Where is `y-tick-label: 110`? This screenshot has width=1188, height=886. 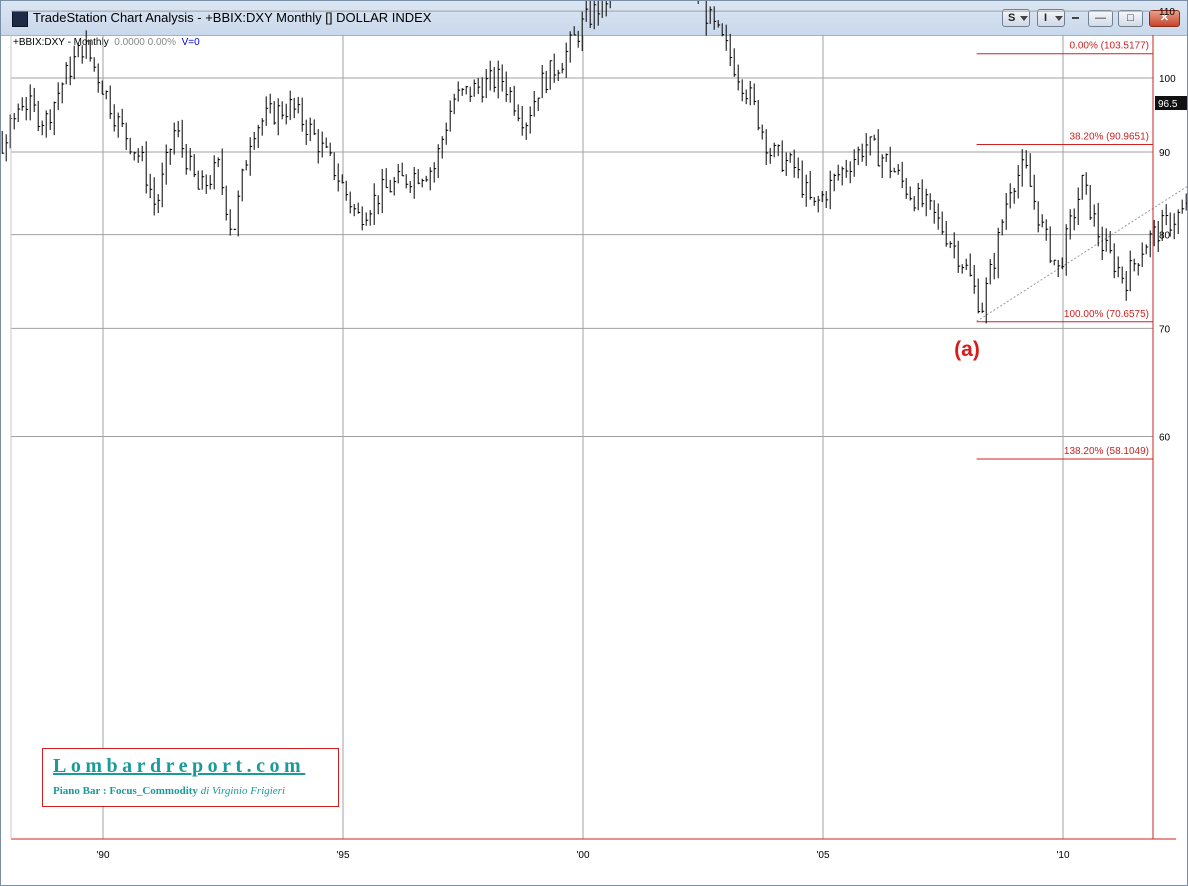 y-tick-label: 110 is located at coordinates (1167, 12).